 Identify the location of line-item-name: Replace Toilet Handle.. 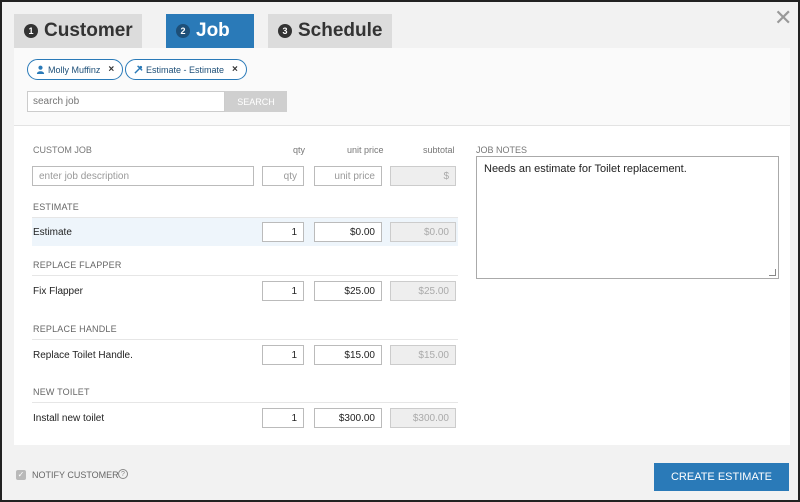
(83, 355).